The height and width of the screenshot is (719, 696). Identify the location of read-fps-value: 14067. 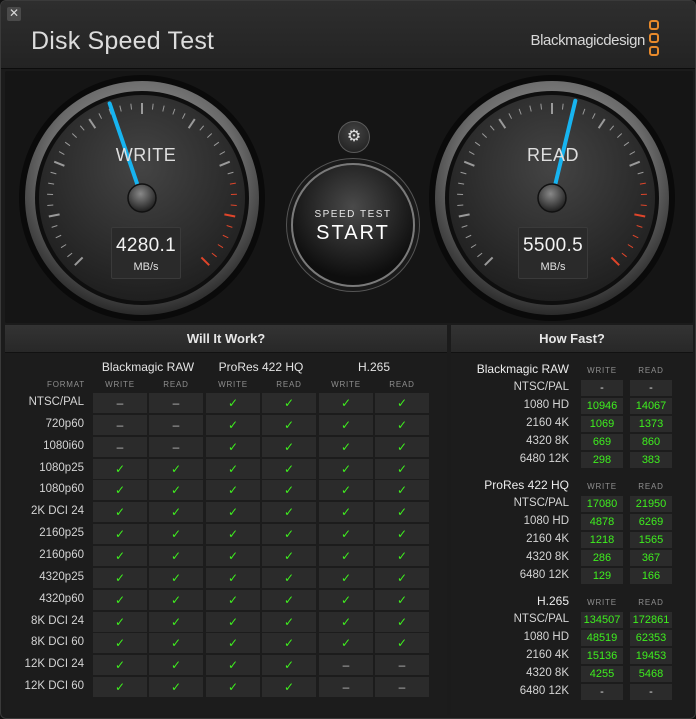
(651, 406).